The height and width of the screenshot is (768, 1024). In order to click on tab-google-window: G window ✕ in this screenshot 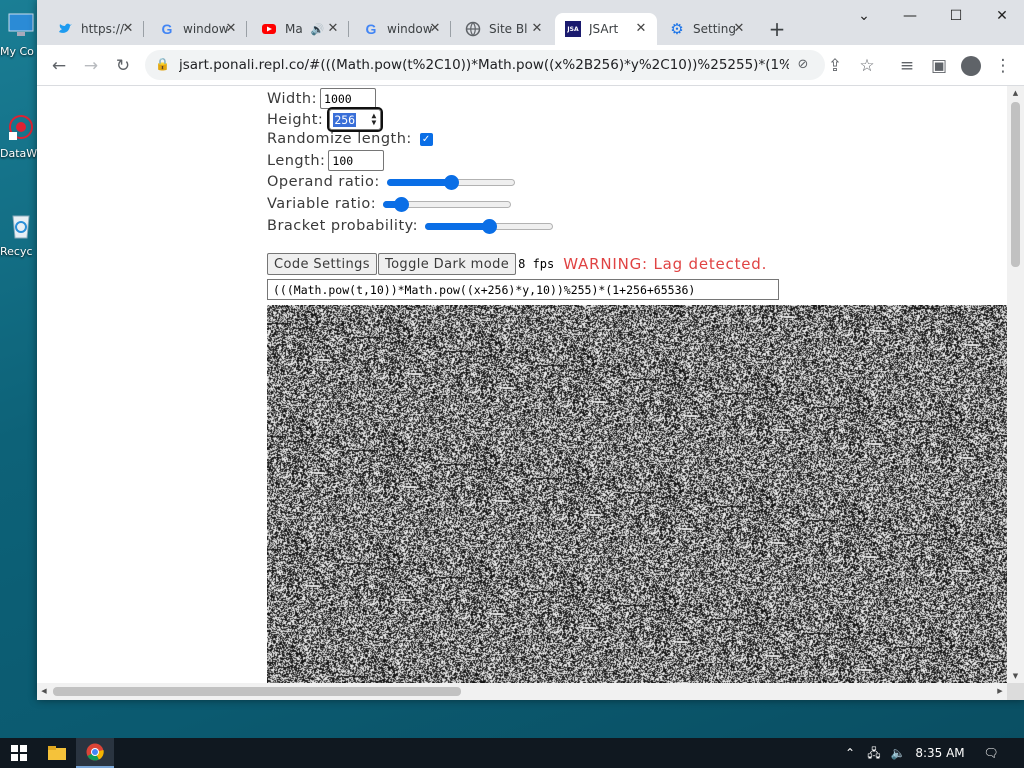, I will do `click(198, 29)`.